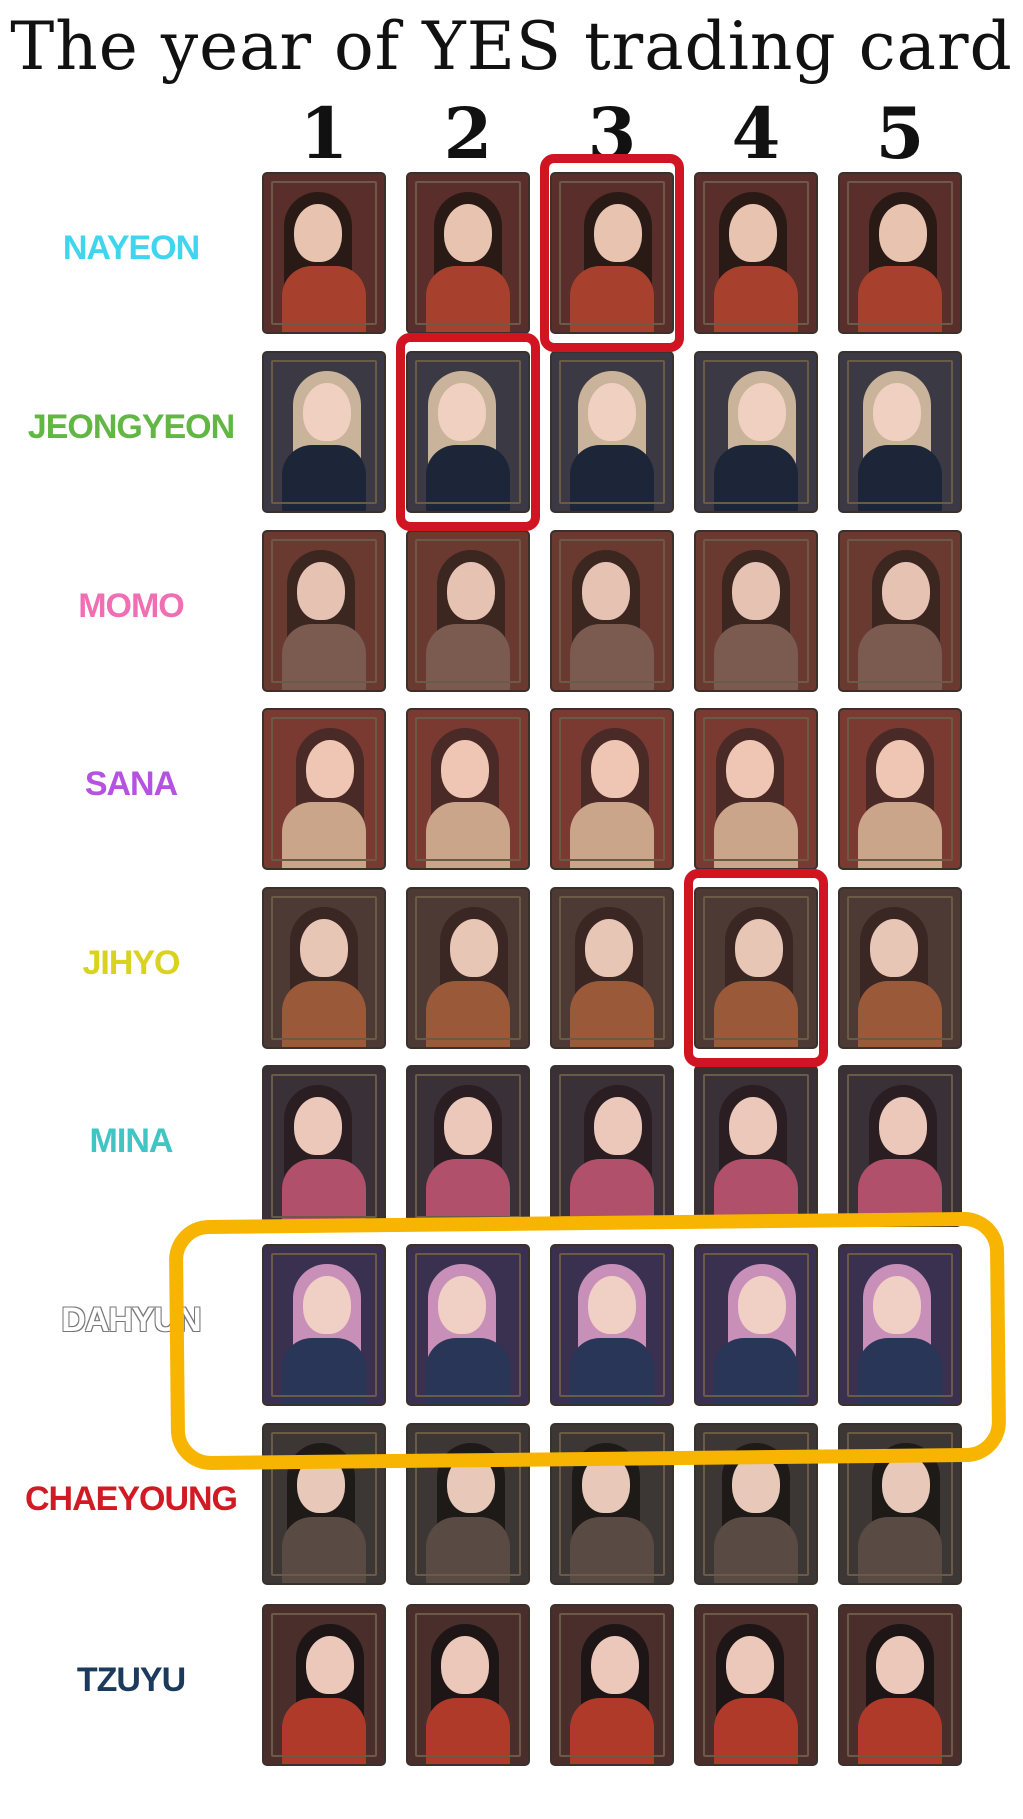  Describe the element at coordinates (587, 1341) in the screenshot. I see `yellow-marker-dahyun-row` at that location.